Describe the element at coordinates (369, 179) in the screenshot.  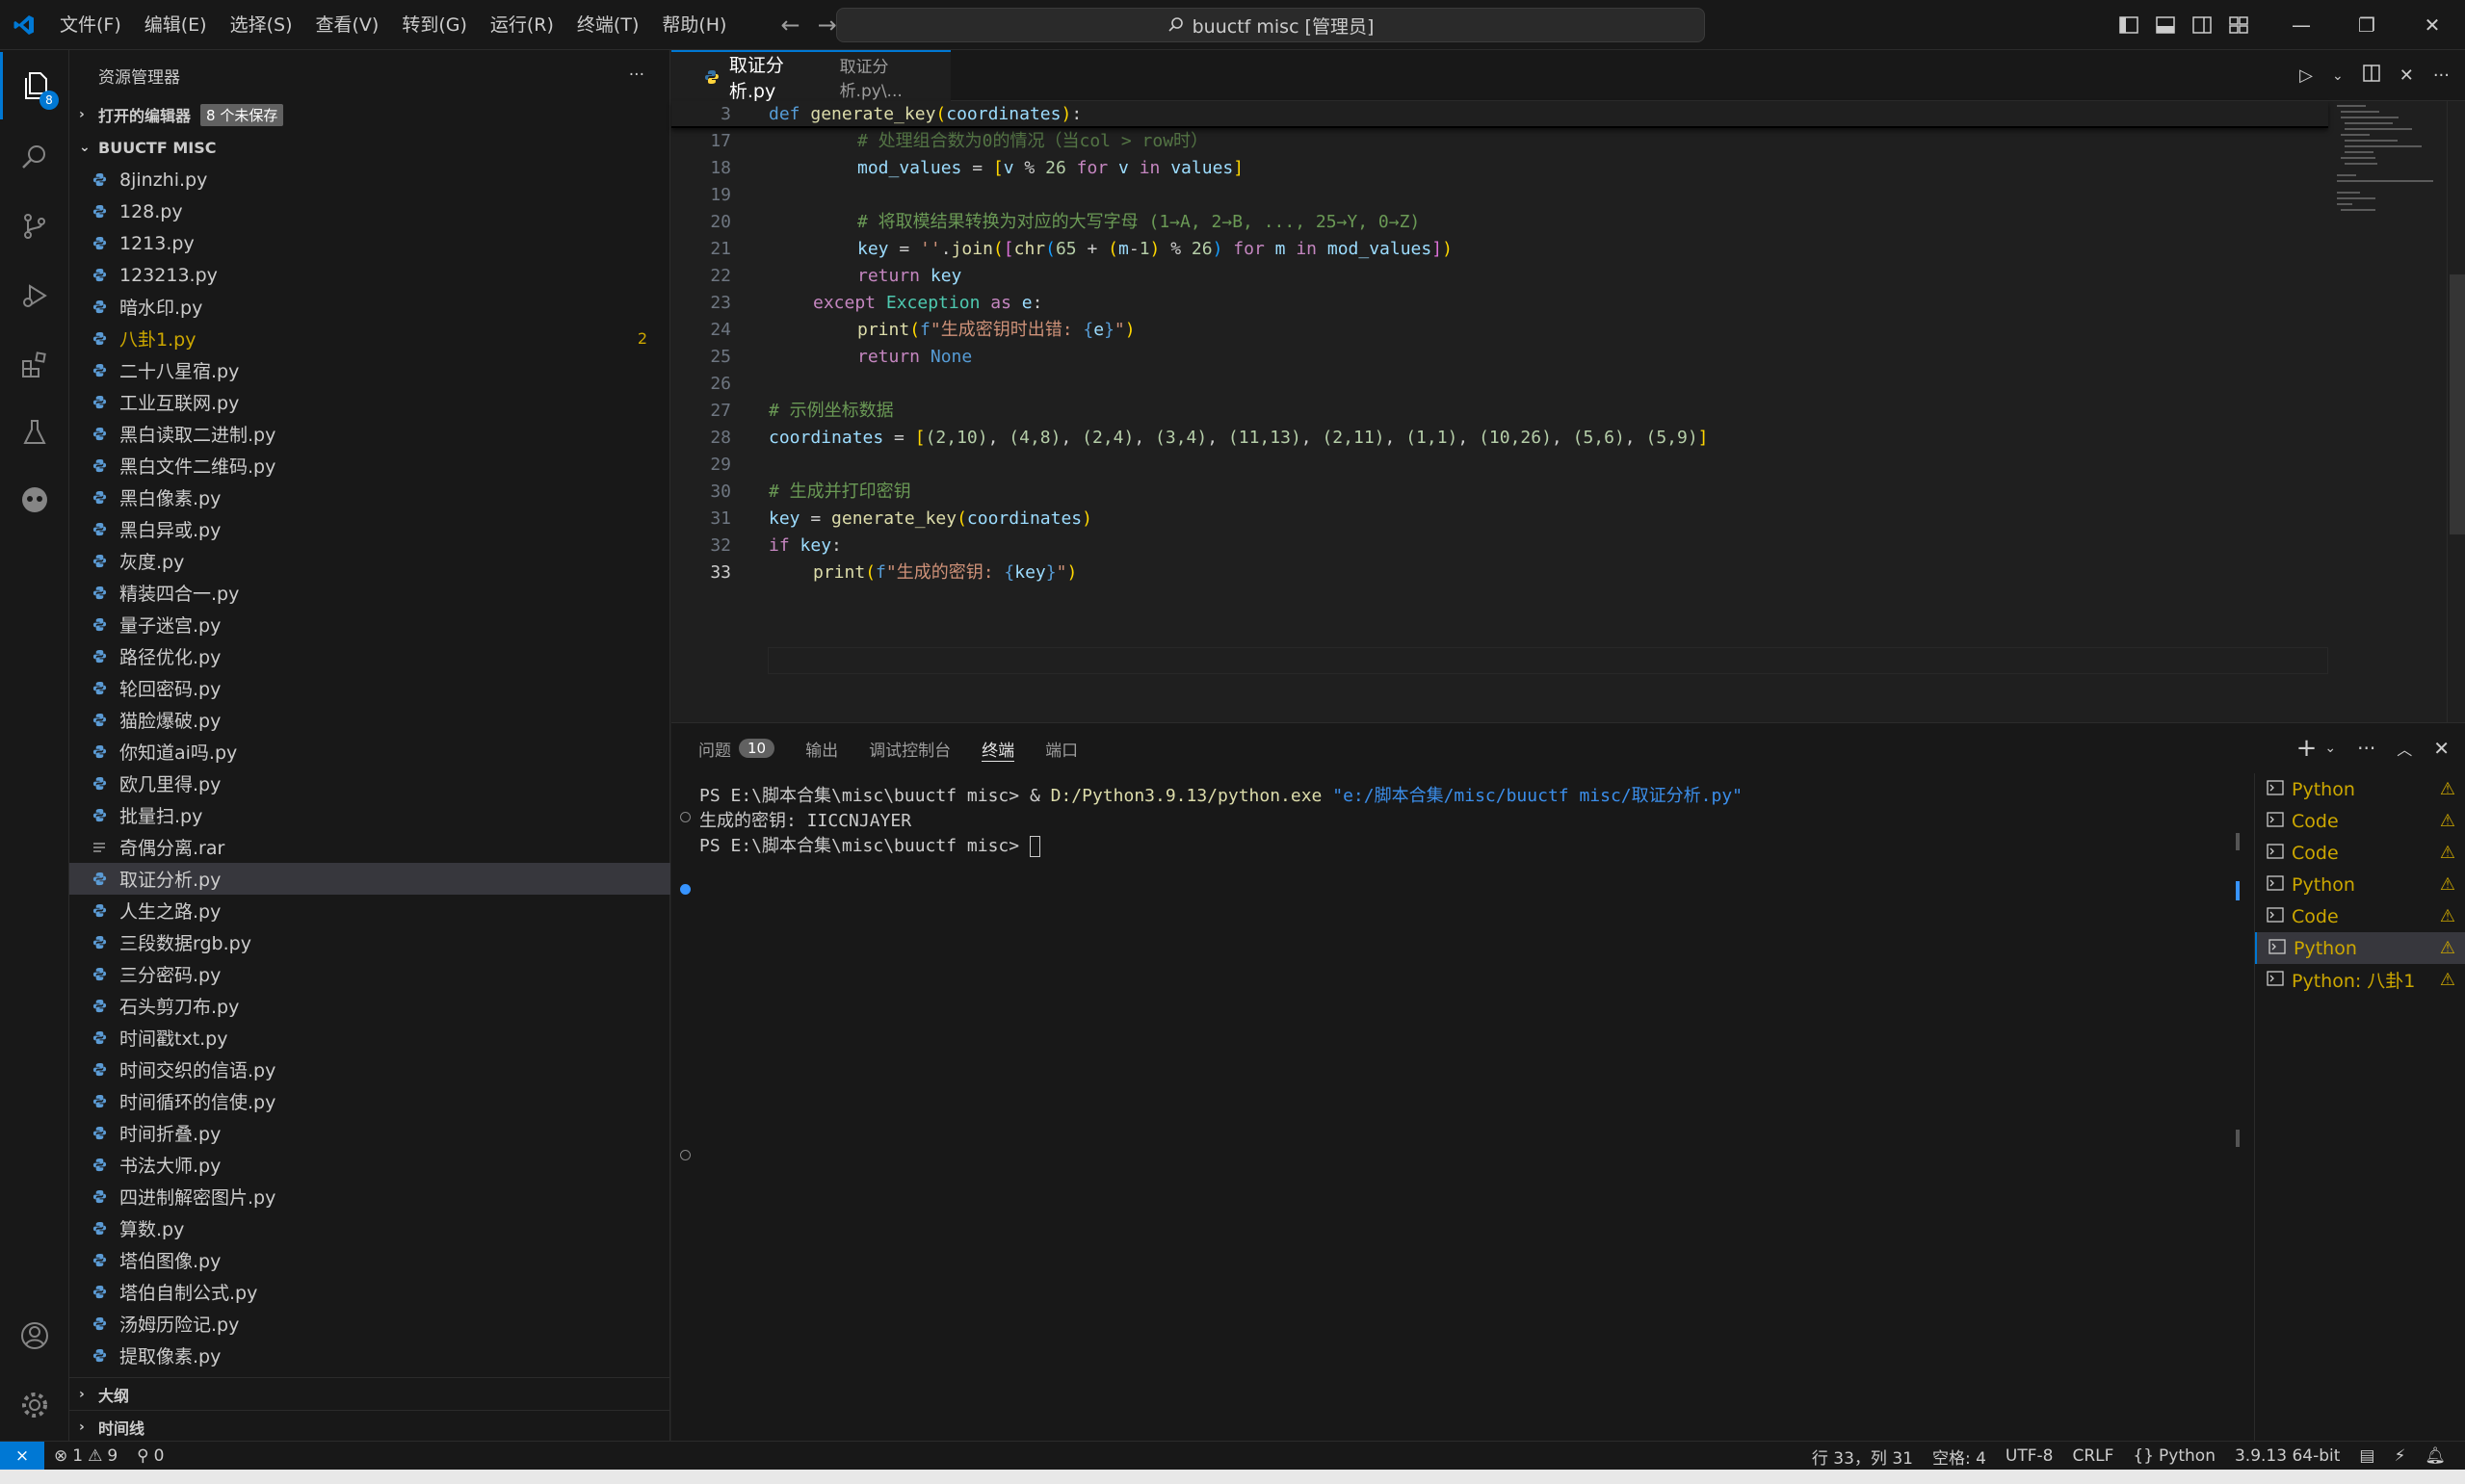
I see `file-item: 8jinzhi.py` at that location.